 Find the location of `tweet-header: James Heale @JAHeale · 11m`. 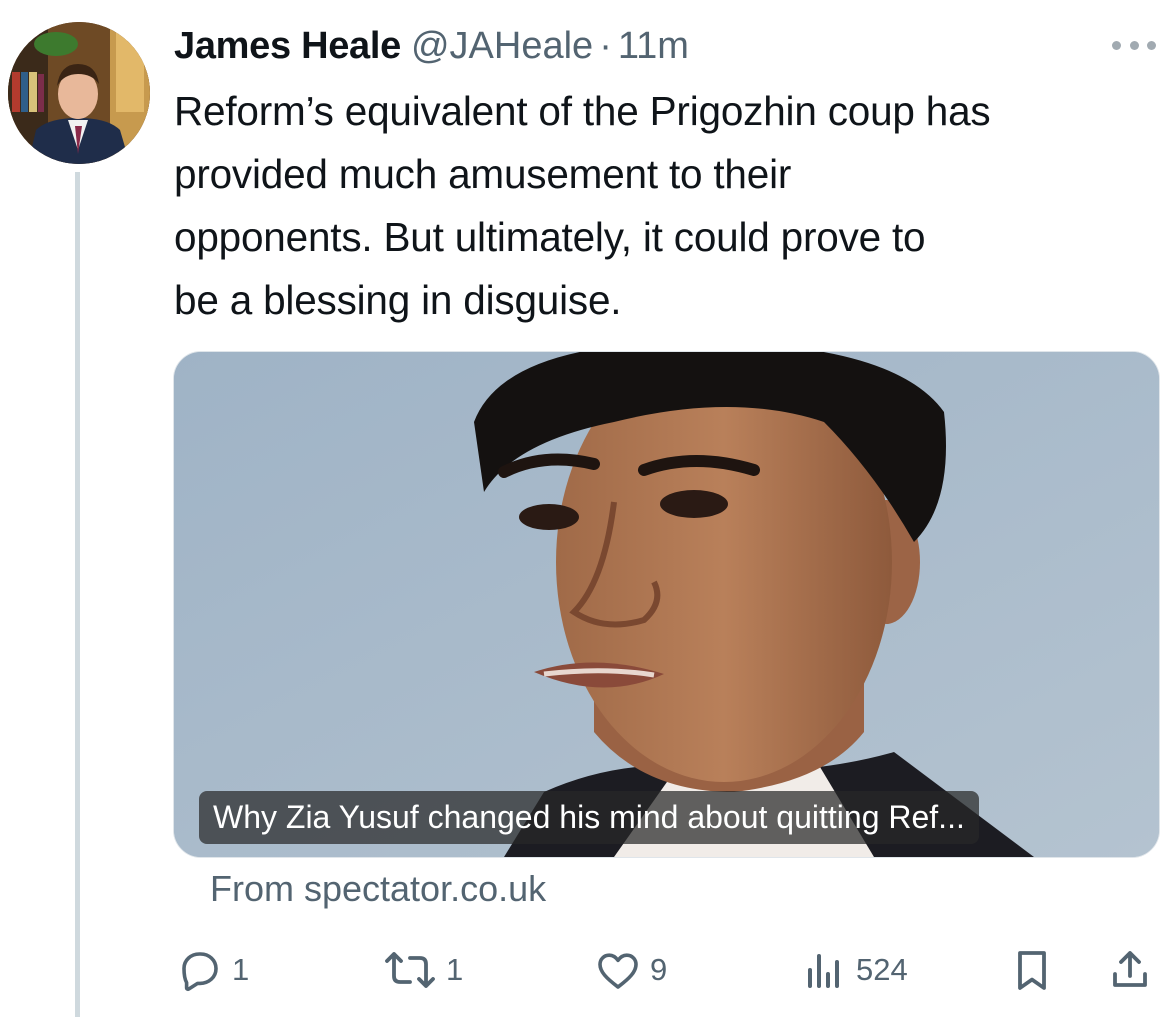

tweet-header: James Heale @JAHeale · 11m is located at coordinates (431, 46).